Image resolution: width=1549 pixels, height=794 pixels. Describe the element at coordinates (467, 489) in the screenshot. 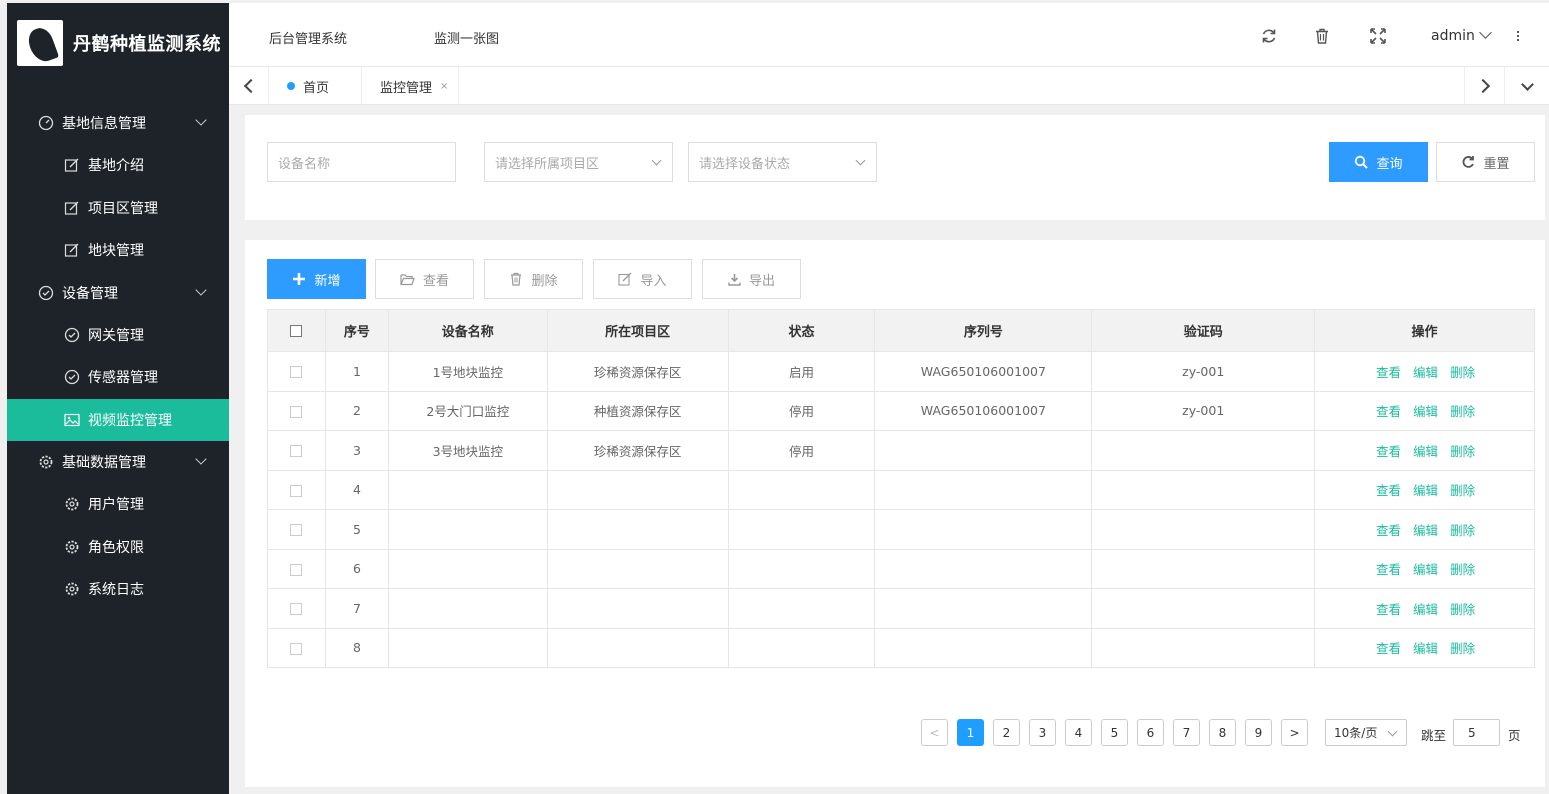

I see `table-cell` at that location.